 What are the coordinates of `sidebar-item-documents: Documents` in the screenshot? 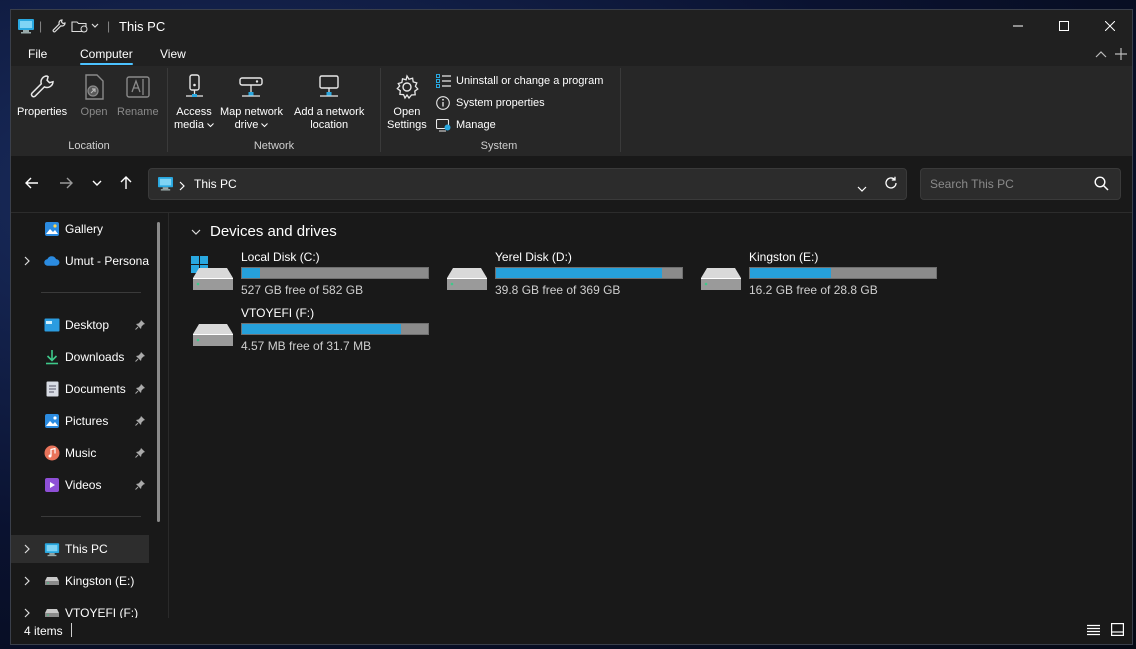 It's located at (80, 389).